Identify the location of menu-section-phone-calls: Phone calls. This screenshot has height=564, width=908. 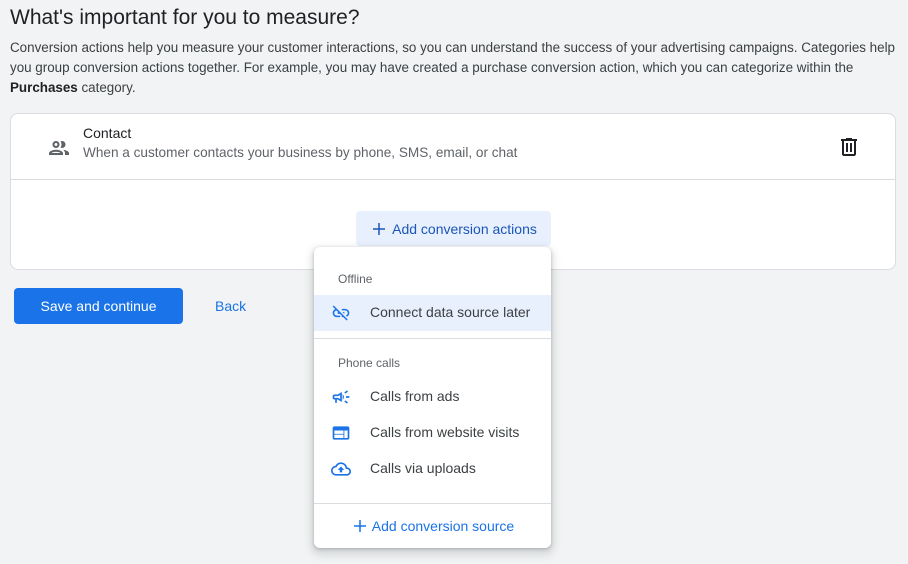
(369, 363).